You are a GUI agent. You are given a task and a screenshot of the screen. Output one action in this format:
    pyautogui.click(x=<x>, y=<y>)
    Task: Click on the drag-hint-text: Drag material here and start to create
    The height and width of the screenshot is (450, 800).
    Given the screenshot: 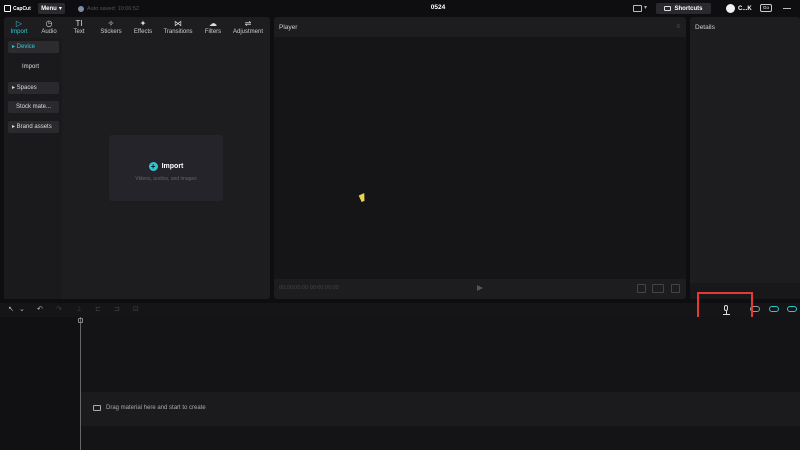 What is the action you would take?
    pyautogui.click(x=156, y=408)
    